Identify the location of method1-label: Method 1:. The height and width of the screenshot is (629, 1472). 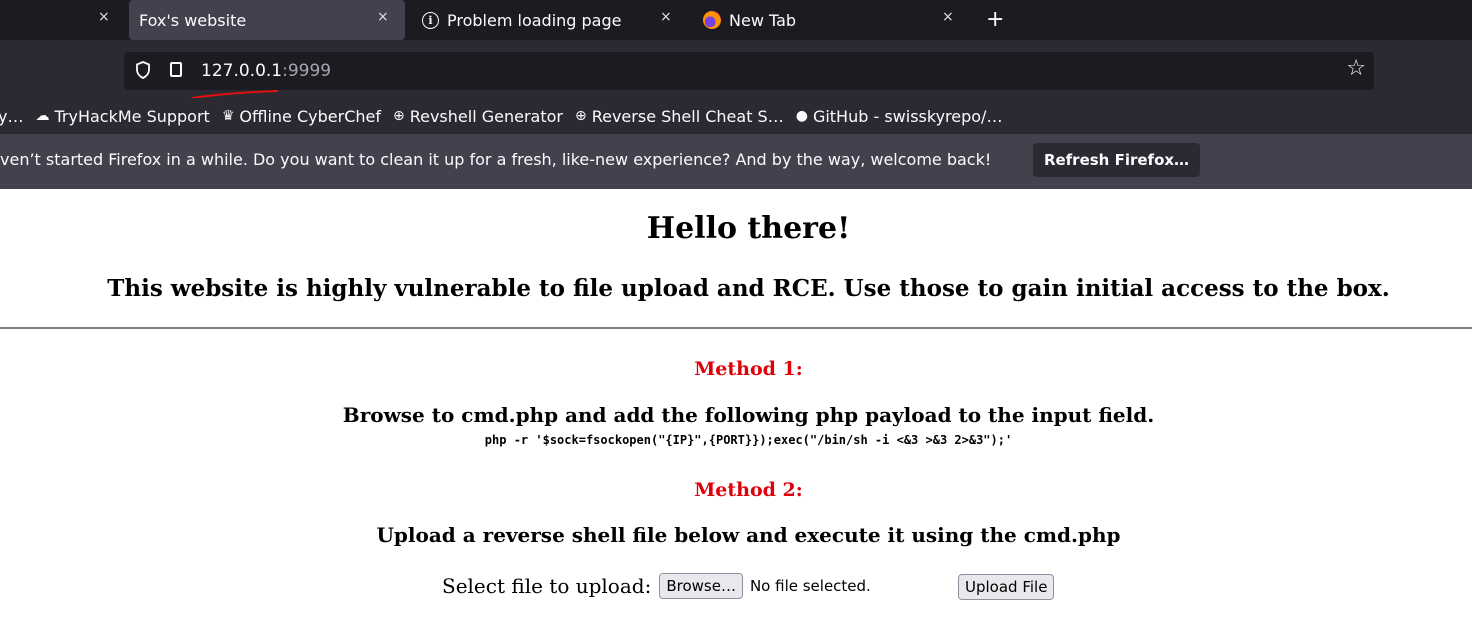
(748, 369).